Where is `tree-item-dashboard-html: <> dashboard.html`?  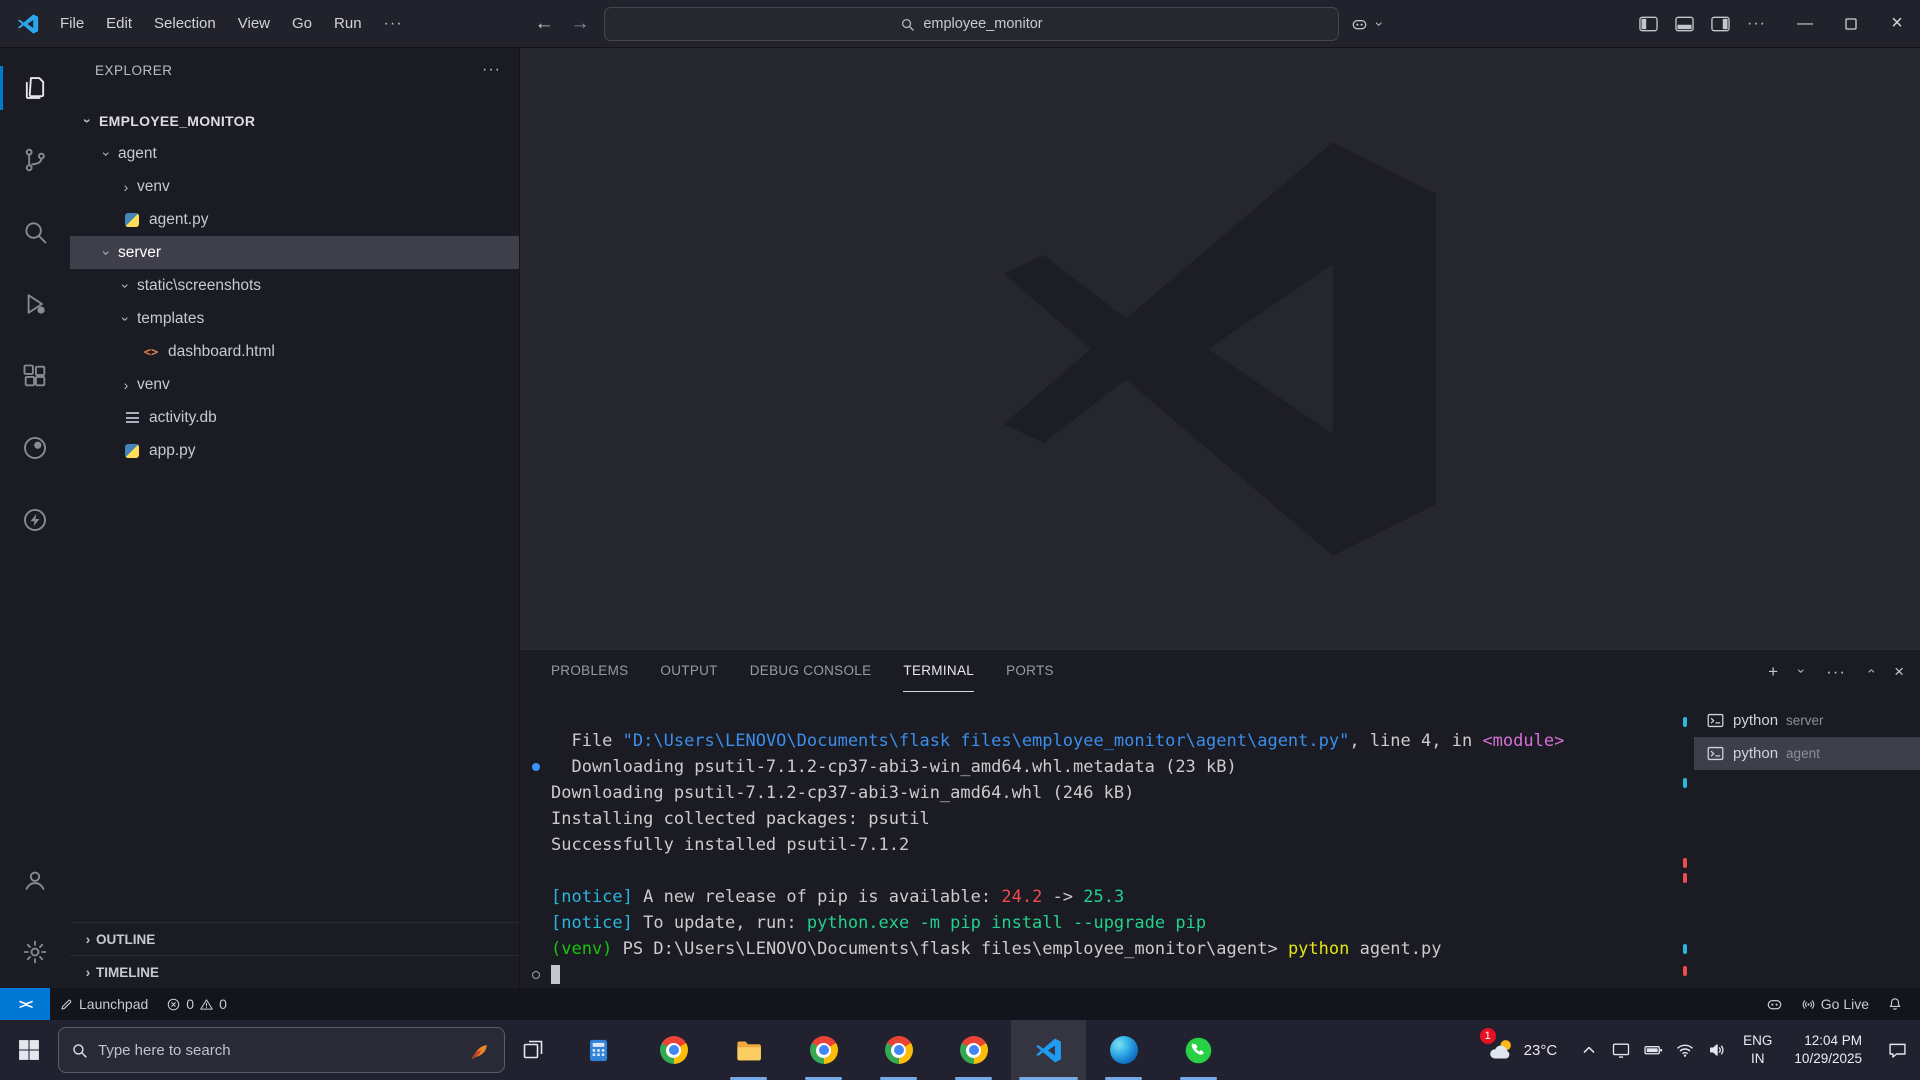 tree-item-dashboard-html: <> dashboard.html is located at coordinates (294, 351).